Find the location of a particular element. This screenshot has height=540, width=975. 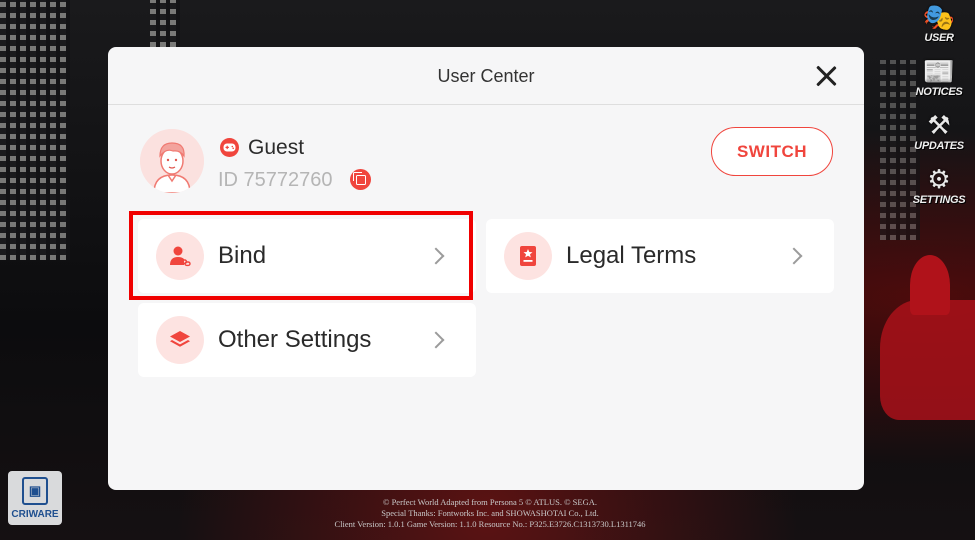

copy-id-icon is located at coordinates (360, 179).